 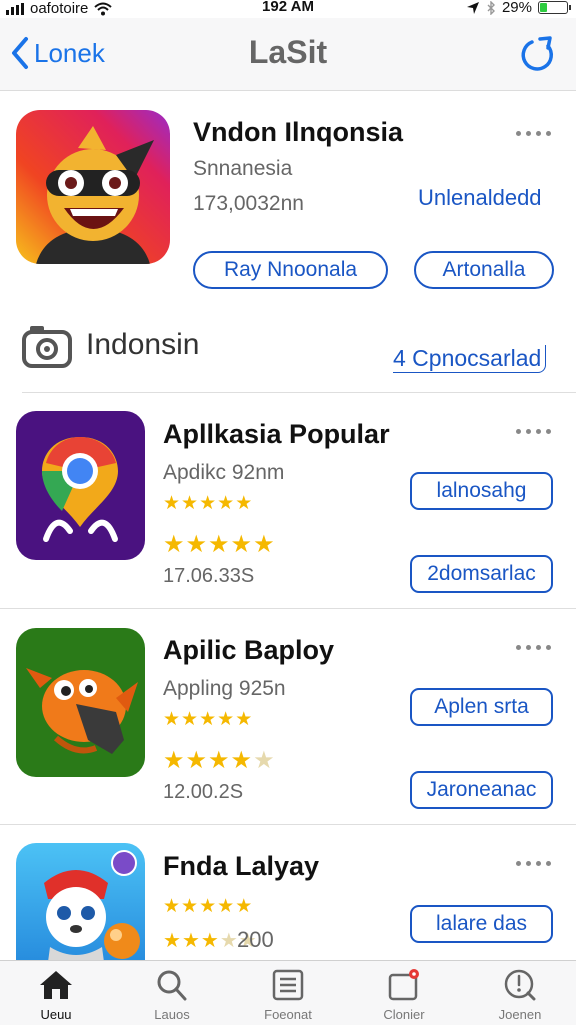 What do you see at coordinates (248, 650) in the screenshot?
I see `app-name: Apilic Baploy` at bounding box center [248, 650].